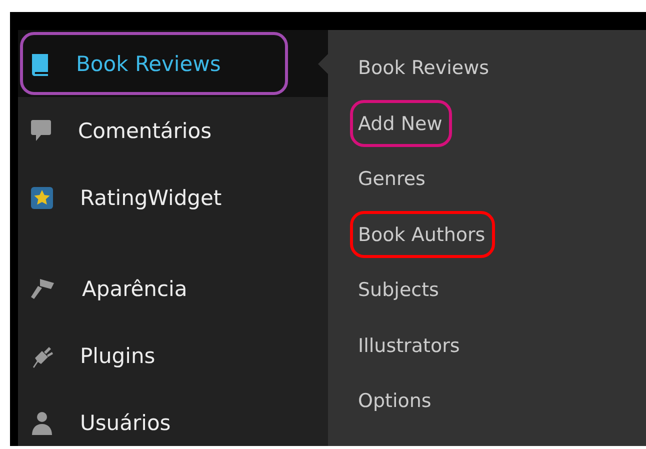 The image size is (646, 449). I want to click on menu-item: Plugins, so click(173, 355).